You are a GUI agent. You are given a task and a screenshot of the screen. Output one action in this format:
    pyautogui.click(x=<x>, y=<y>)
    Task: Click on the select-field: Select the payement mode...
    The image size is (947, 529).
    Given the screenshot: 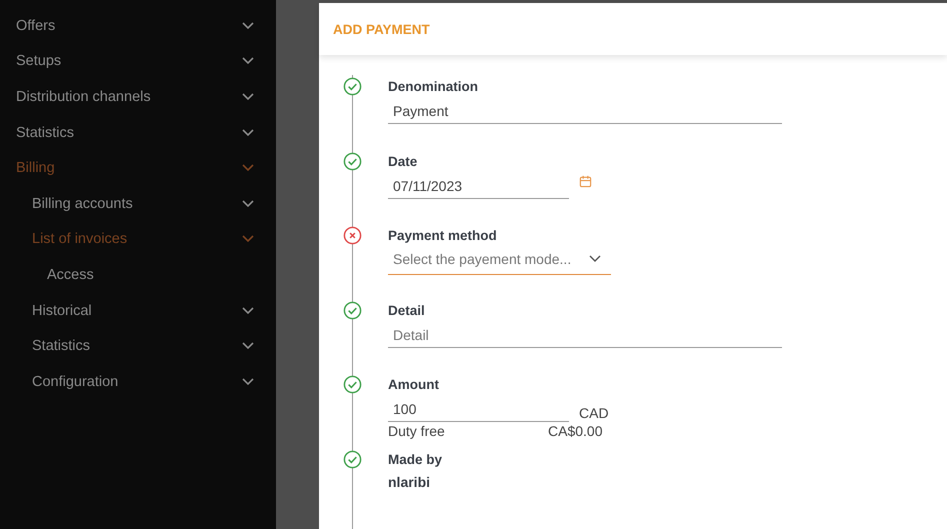 What is the action you would take?
    pyautogui.click(x=499, y=262)
    